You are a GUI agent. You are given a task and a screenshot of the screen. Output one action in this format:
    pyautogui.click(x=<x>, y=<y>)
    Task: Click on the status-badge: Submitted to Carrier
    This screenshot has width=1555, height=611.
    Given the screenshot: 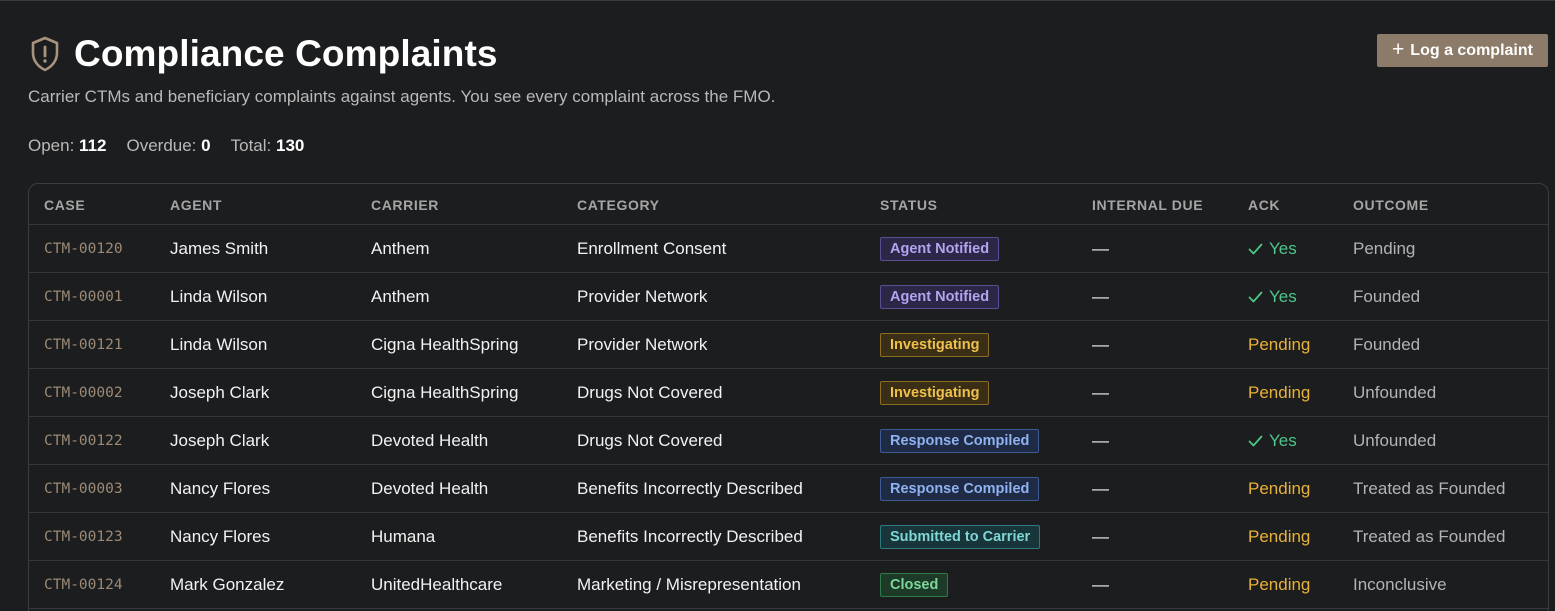 What is the action you would take?
    pyautogui.click(x=960, y=536)
    